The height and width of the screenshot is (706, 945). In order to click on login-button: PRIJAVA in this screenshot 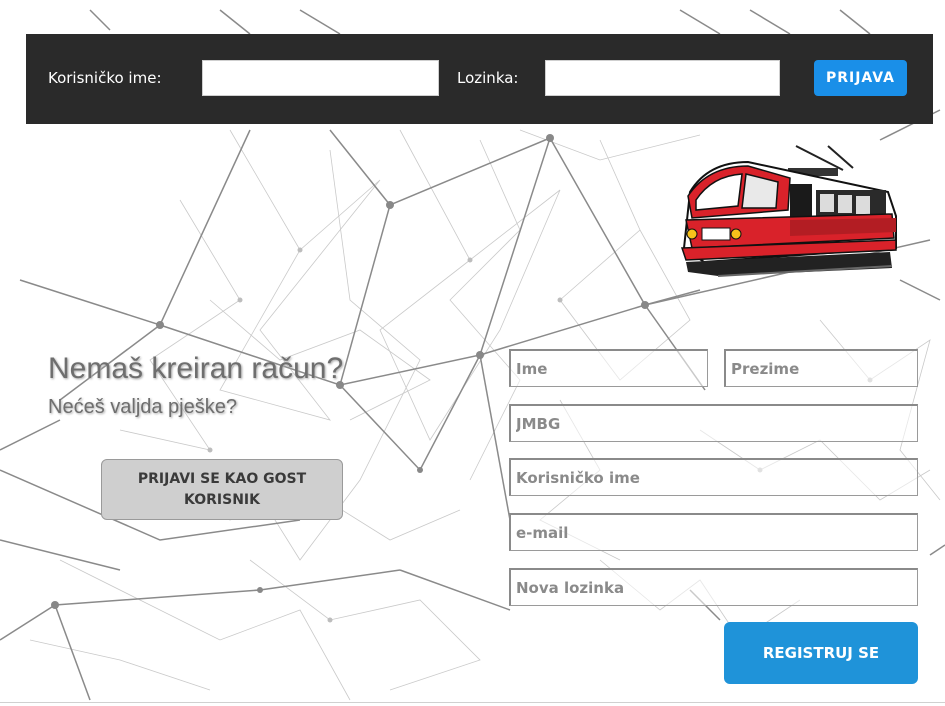, I will do `click(860, 78)`.